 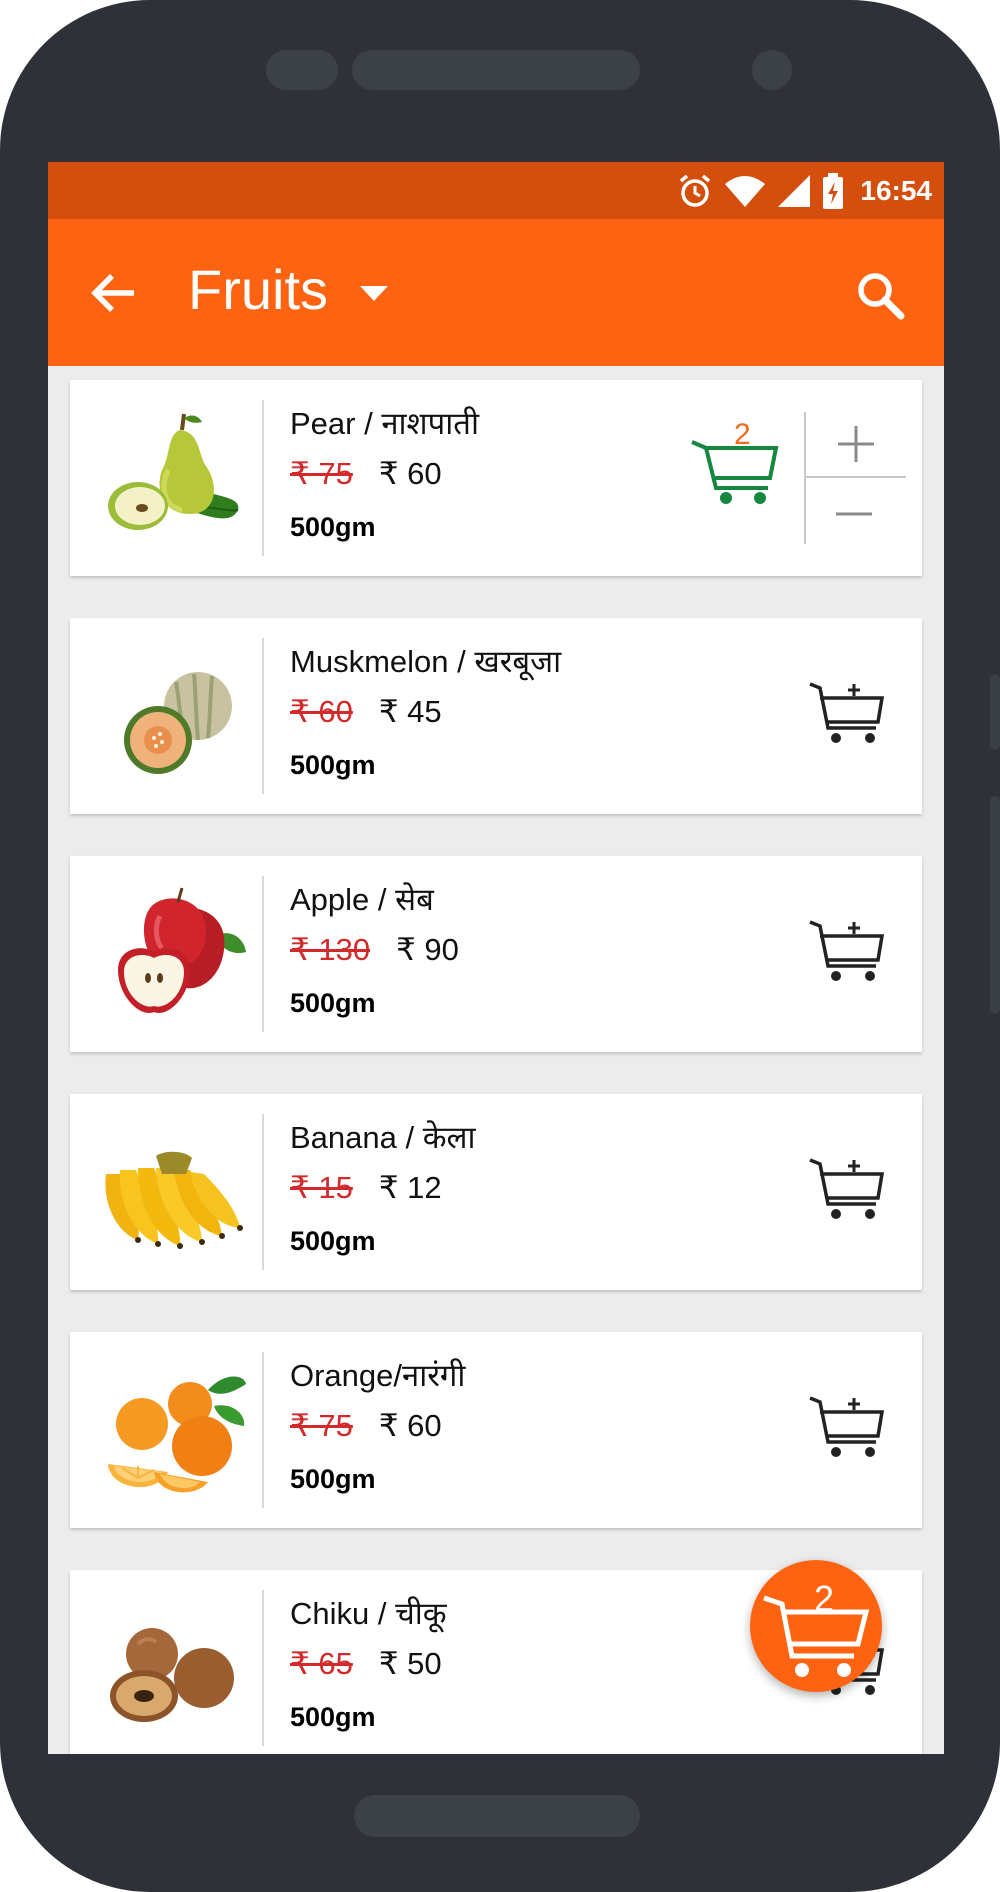 I want to click on product-info: Apple / सेब ₹ 130 ₹ 90 500gm, so click(x=374, y=950).